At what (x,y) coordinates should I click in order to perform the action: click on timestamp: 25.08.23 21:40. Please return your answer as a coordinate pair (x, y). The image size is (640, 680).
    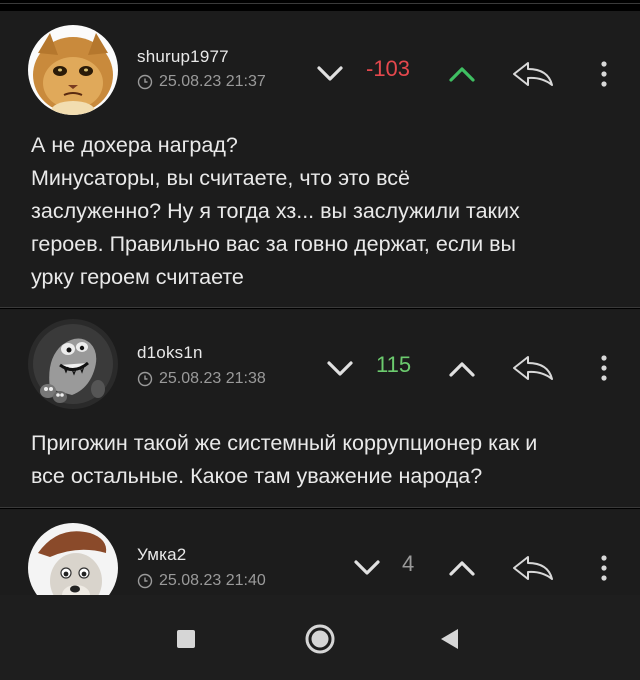
    Looking at the image, I should click on (201, 581).